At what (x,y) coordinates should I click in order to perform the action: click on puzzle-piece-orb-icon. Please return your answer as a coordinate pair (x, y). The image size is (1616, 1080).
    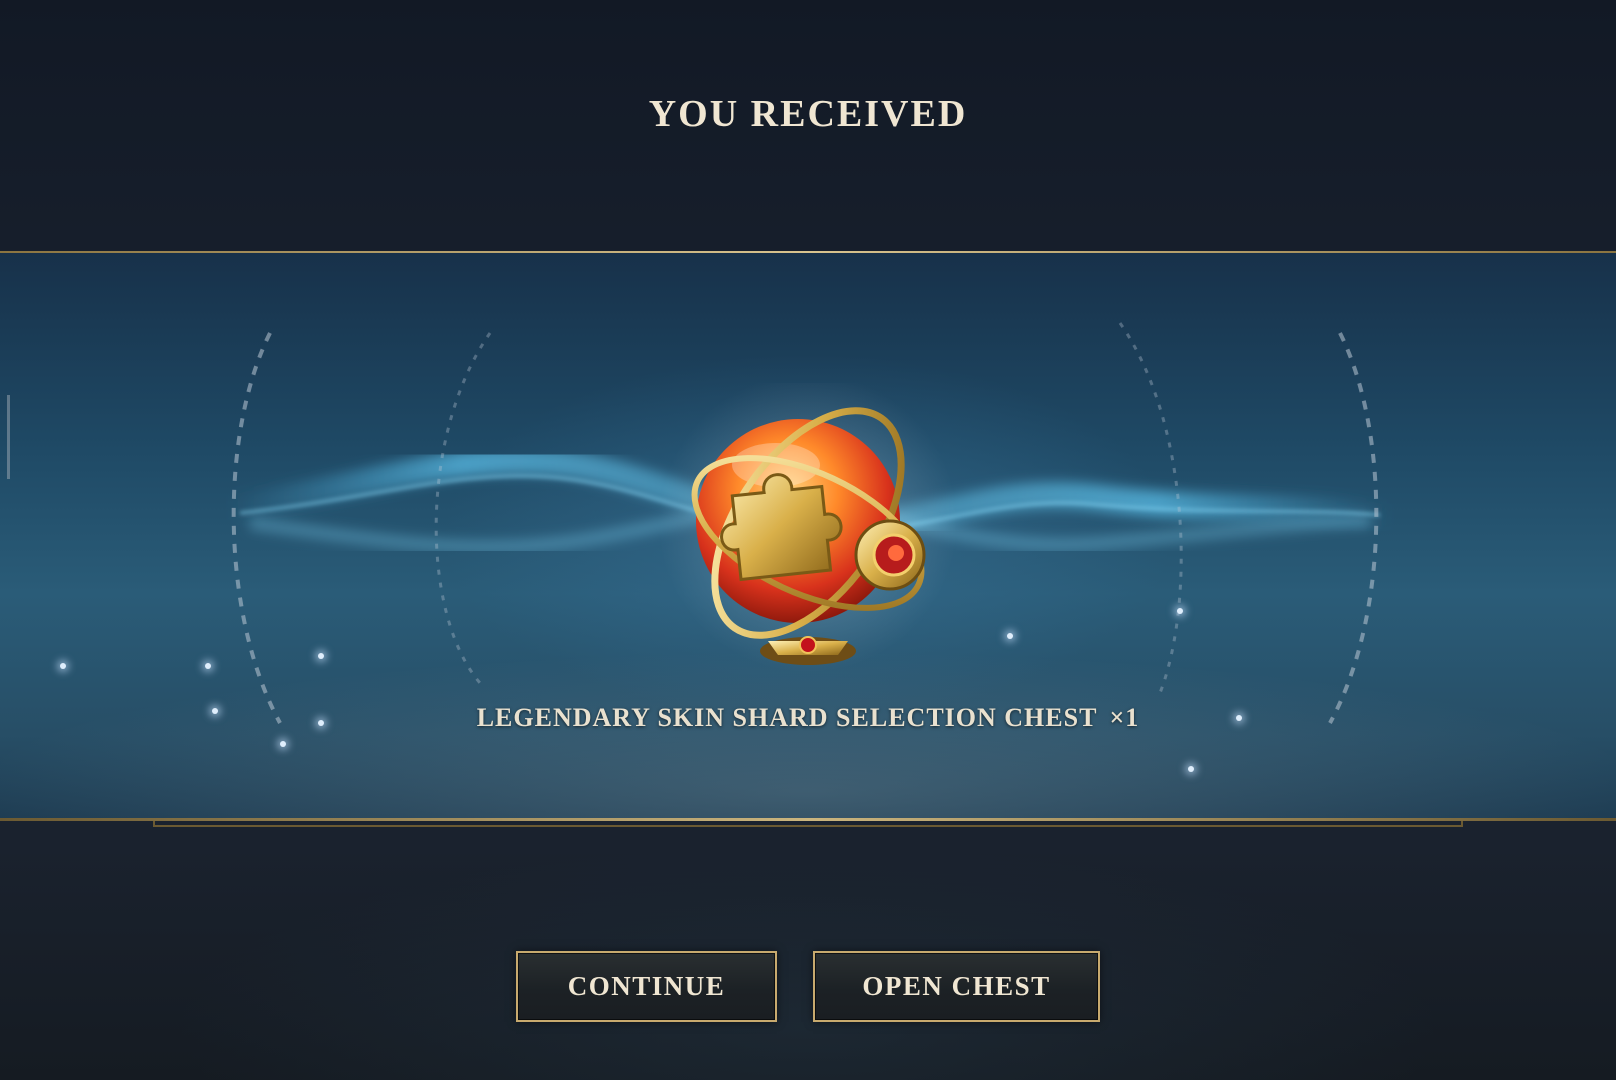
    Looking at the image, I should click on (808, 528).